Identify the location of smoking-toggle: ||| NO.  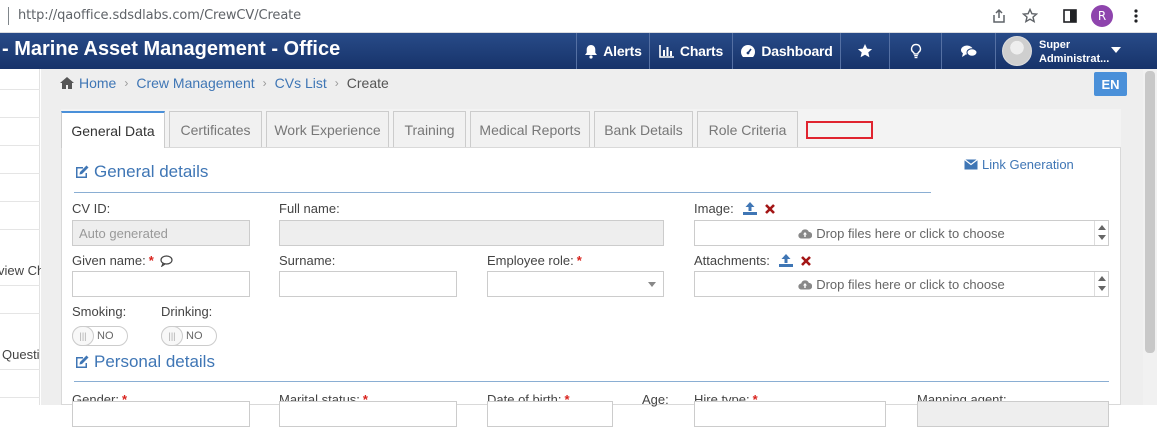
(100, 336).